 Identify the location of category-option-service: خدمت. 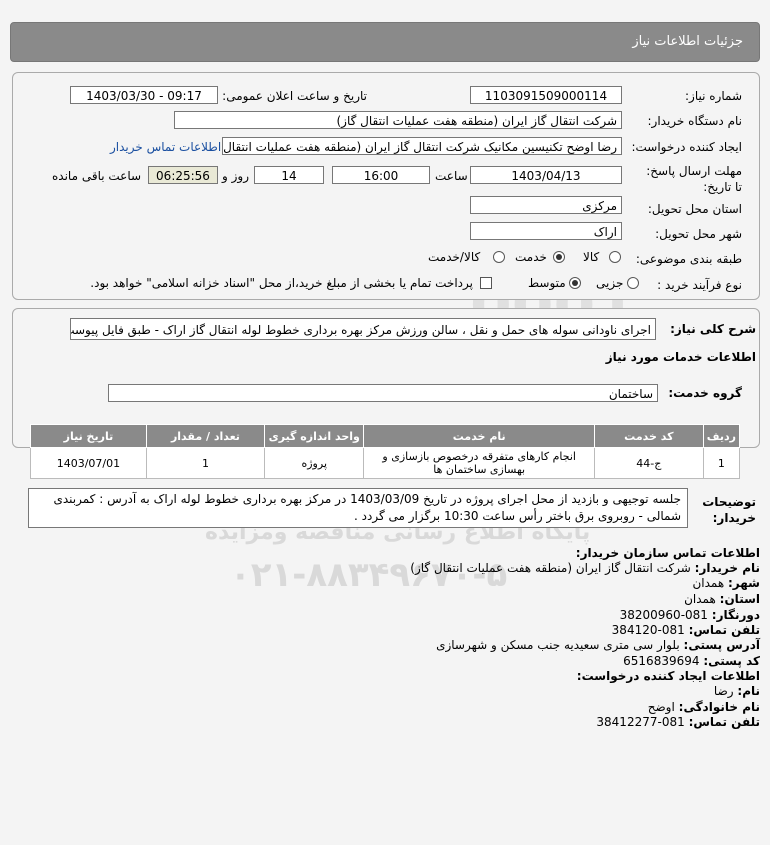
(531, 257).